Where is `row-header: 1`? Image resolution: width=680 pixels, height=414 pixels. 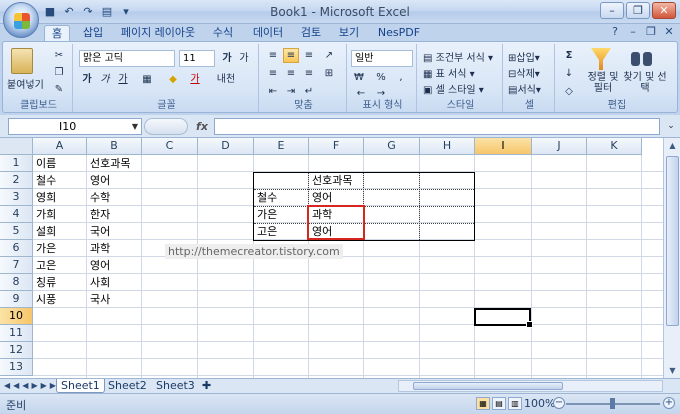 row-header: 1 is located at coordinates (16, 163).